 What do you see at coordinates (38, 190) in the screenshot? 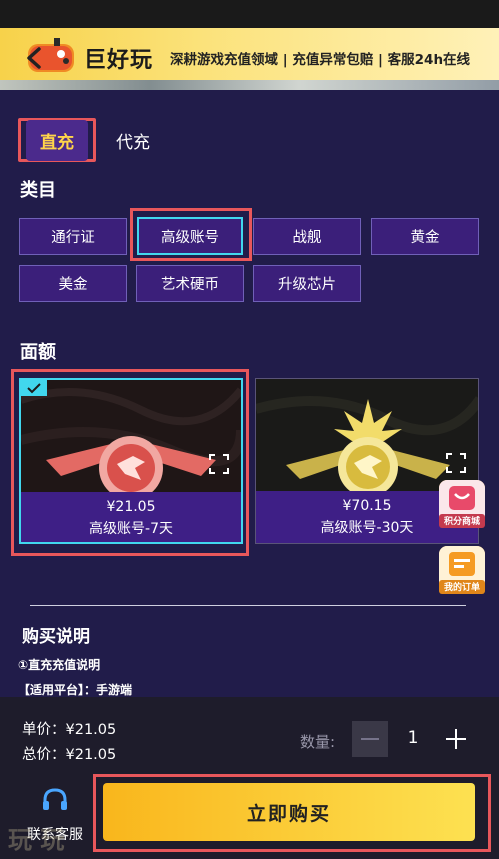
I see `category-title: 类目` at bounding box center [38, 190].